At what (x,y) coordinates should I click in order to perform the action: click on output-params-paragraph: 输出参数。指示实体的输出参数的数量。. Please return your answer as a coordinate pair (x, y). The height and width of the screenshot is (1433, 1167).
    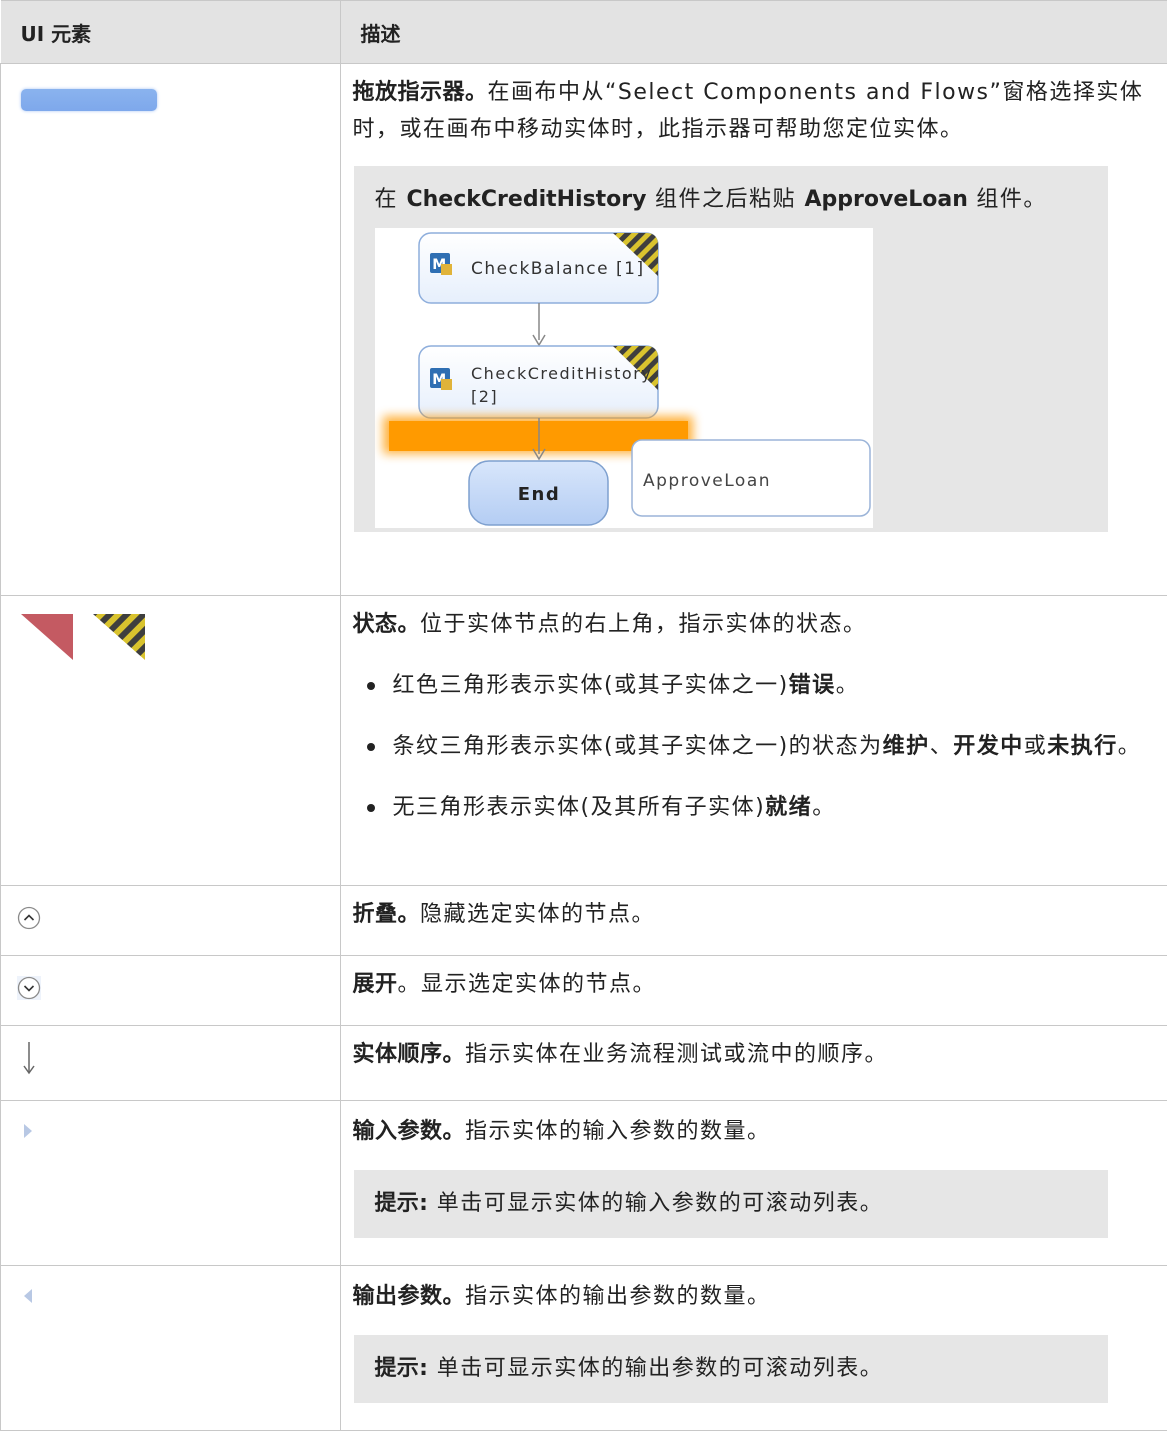
    Looking at the image, I should click on (760, 1296).